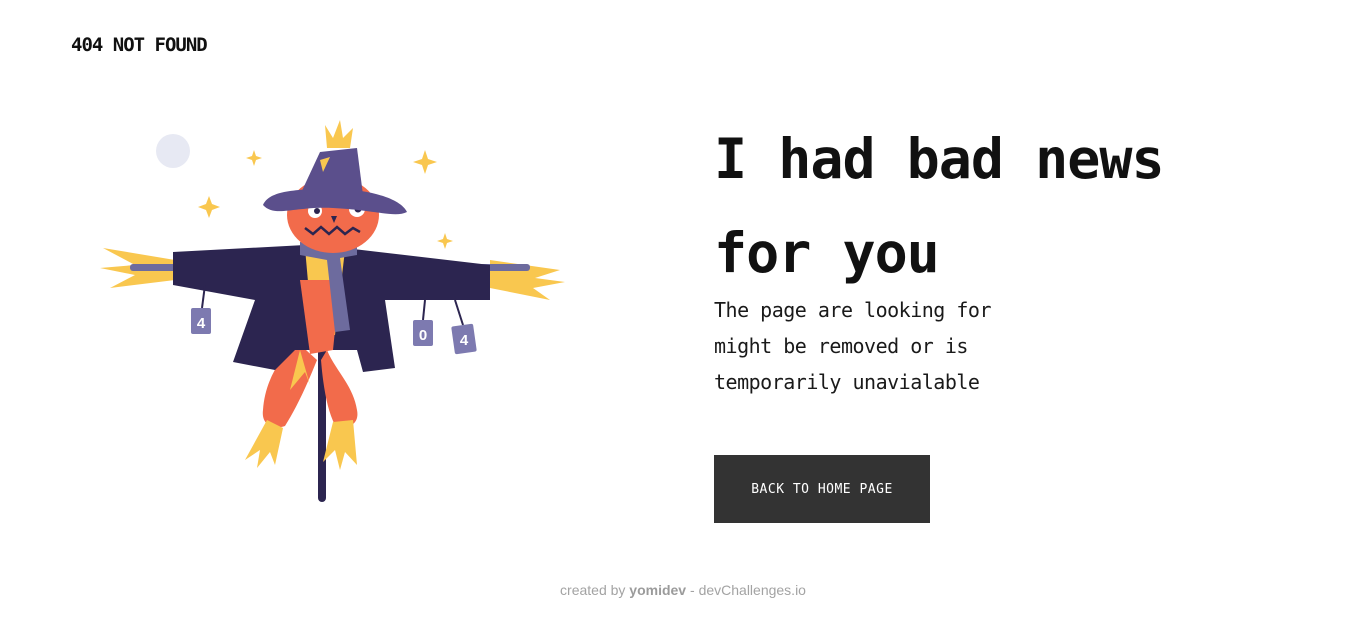 The width and height of the screenshot is (1366, 622). What do you see at coordinates (423, 335) in the screenshot?
I see `svg-text: 0` at bounding box center [423, 335].